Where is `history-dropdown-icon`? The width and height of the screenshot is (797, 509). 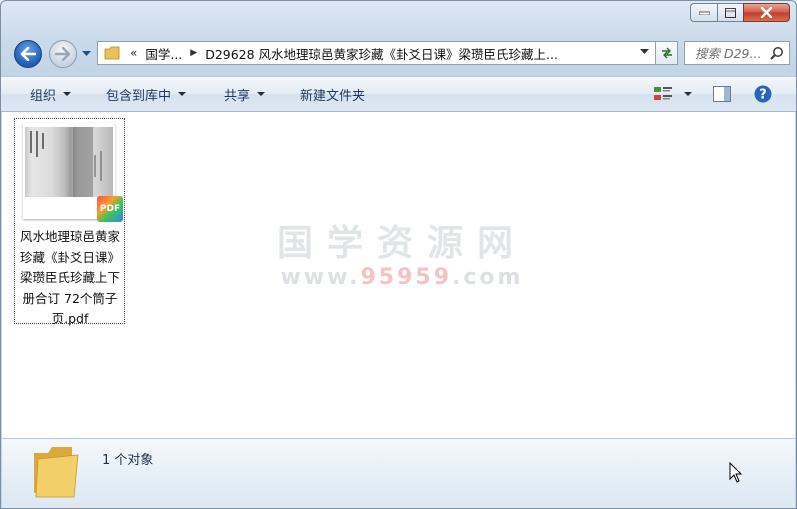 history-dropdown-icon is located at coordinates (86, 54).